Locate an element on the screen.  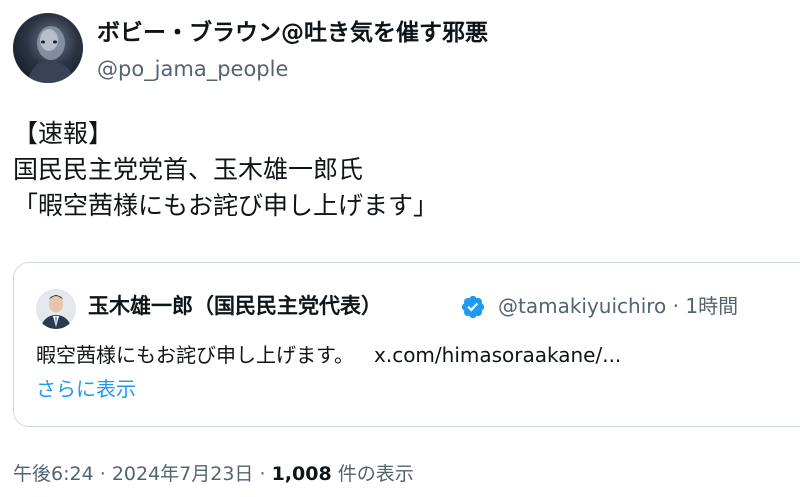
show-more-link: さらに表示 is located at coordinates (86, 389).